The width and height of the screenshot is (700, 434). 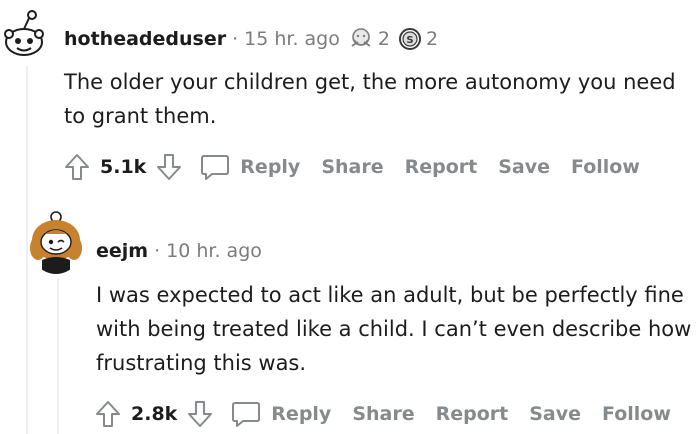 What do you see at coordinates (361, 37) in the screenshot?
I see `hug-award-icon` at bounding box center [361, 37].